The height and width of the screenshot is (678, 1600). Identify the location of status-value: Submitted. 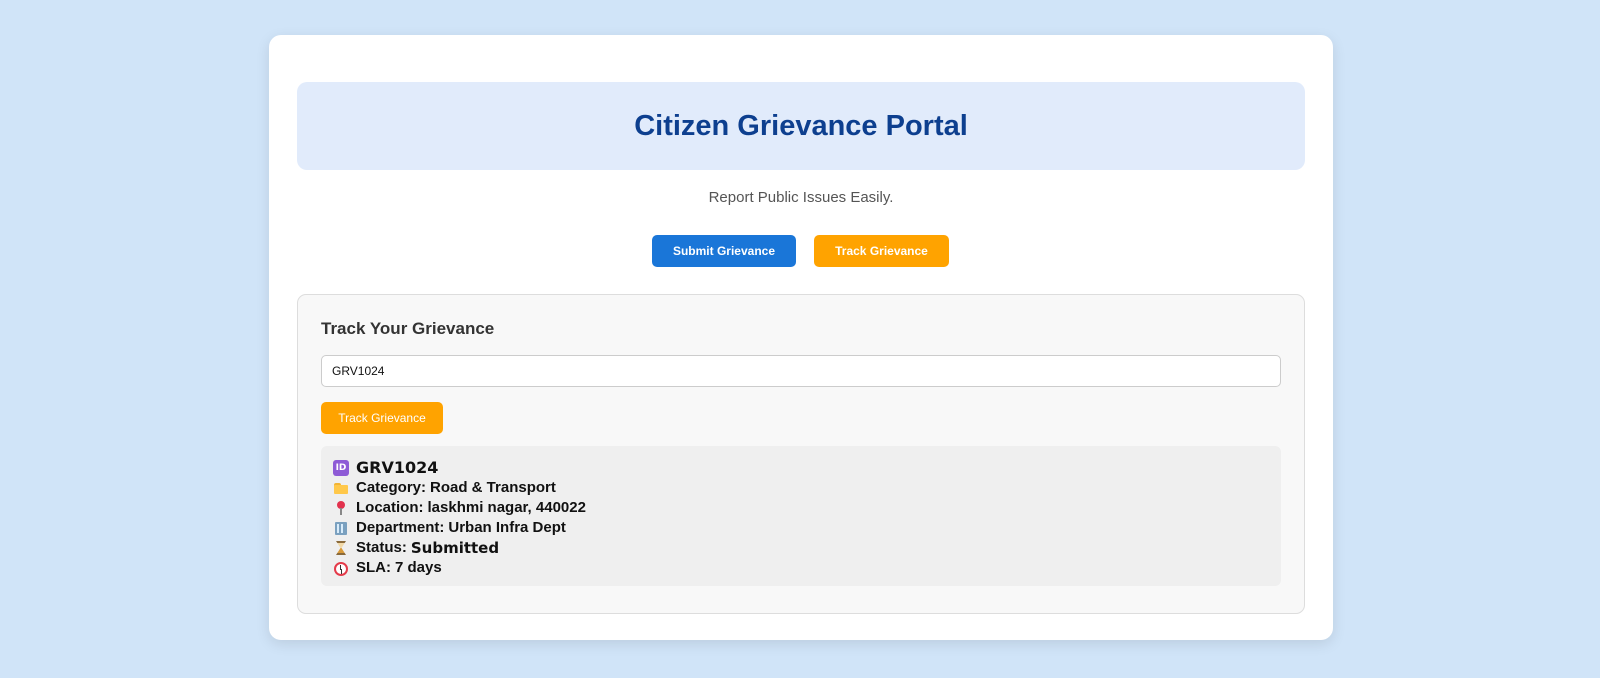
(455, 548).